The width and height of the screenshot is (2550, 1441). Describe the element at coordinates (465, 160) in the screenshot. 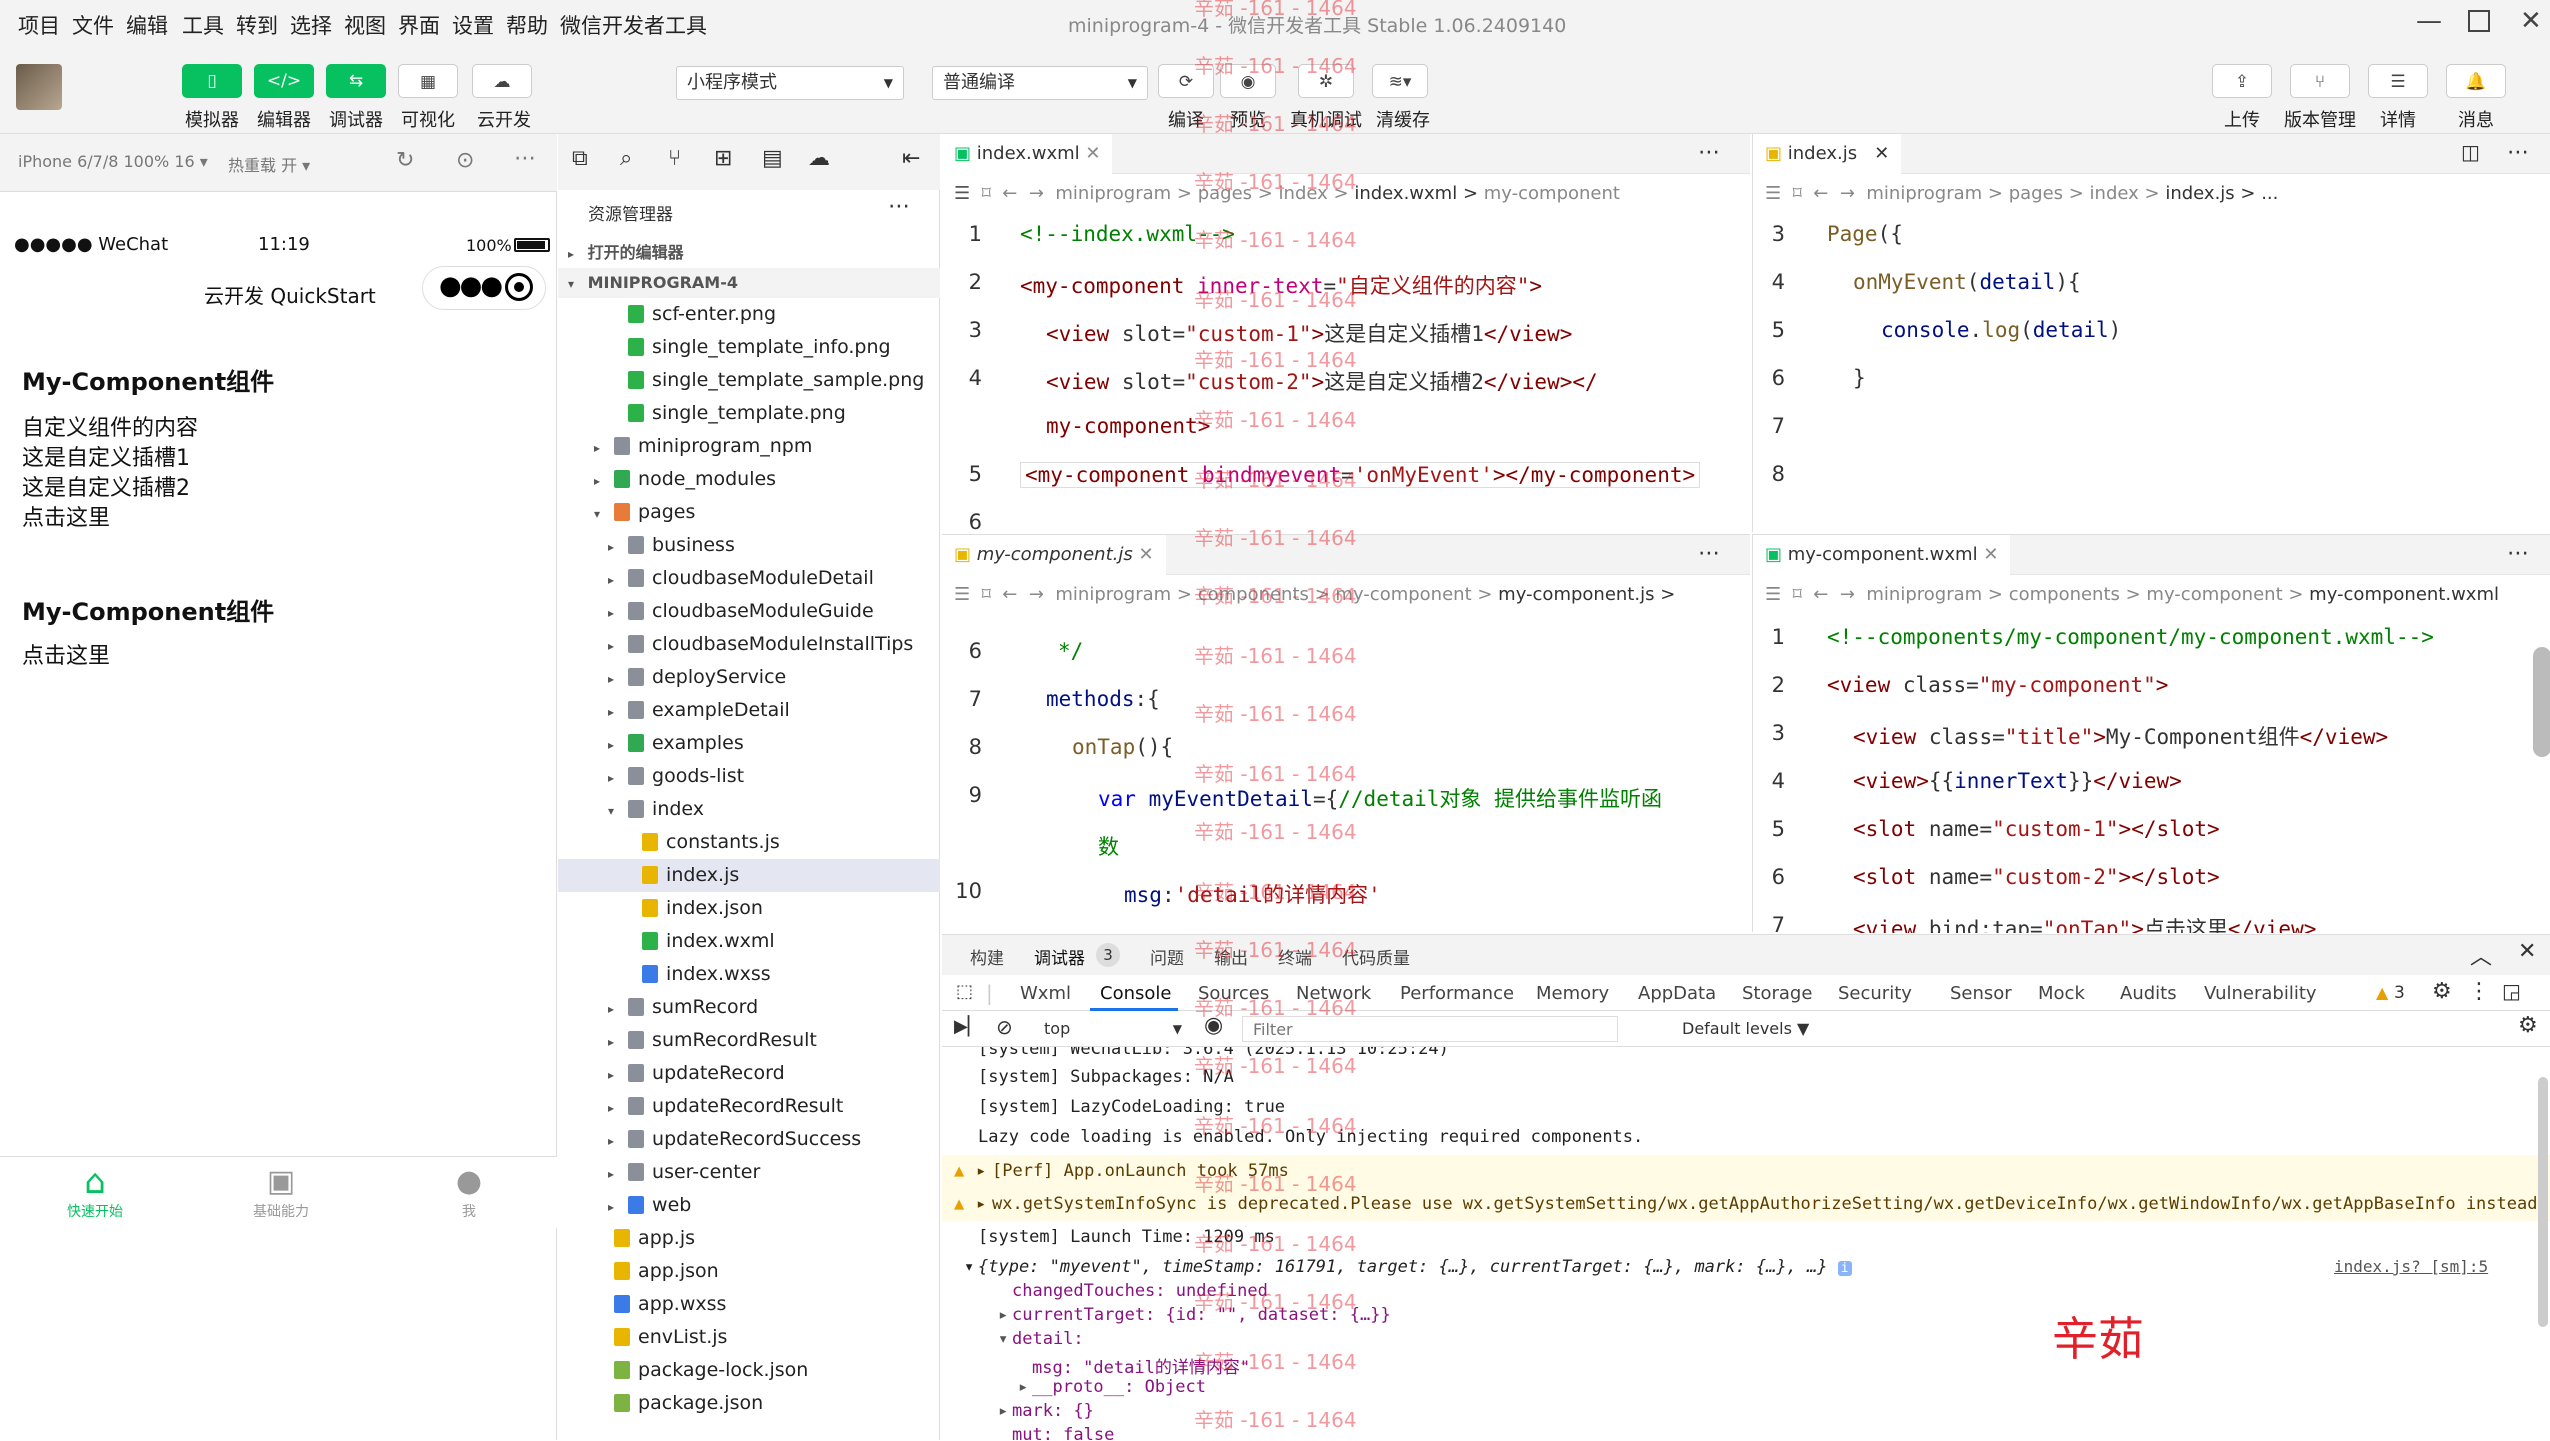

I see `stop-icon: ⊙` at that location.